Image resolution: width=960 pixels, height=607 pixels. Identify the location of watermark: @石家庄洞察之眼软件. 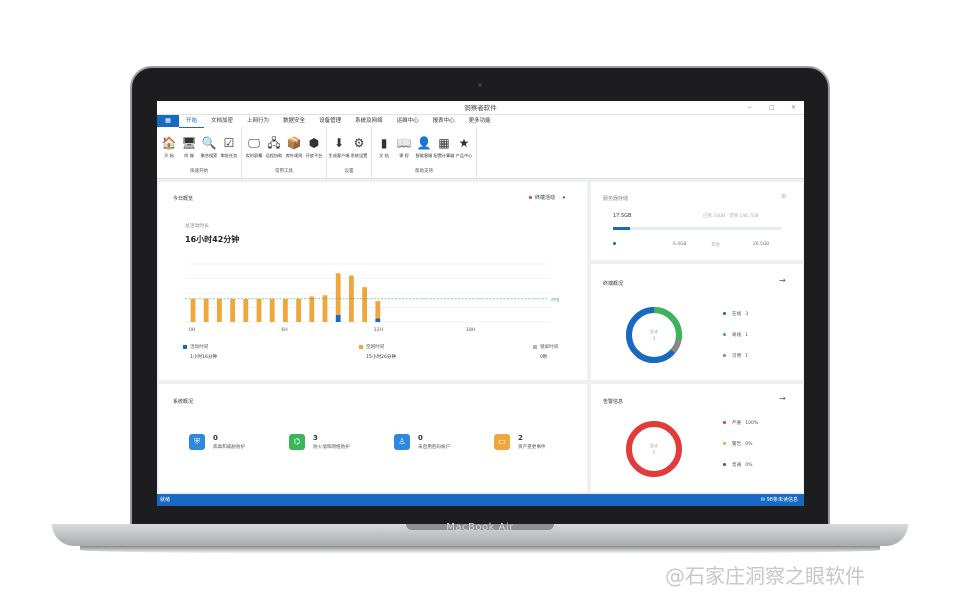
(765, 576).